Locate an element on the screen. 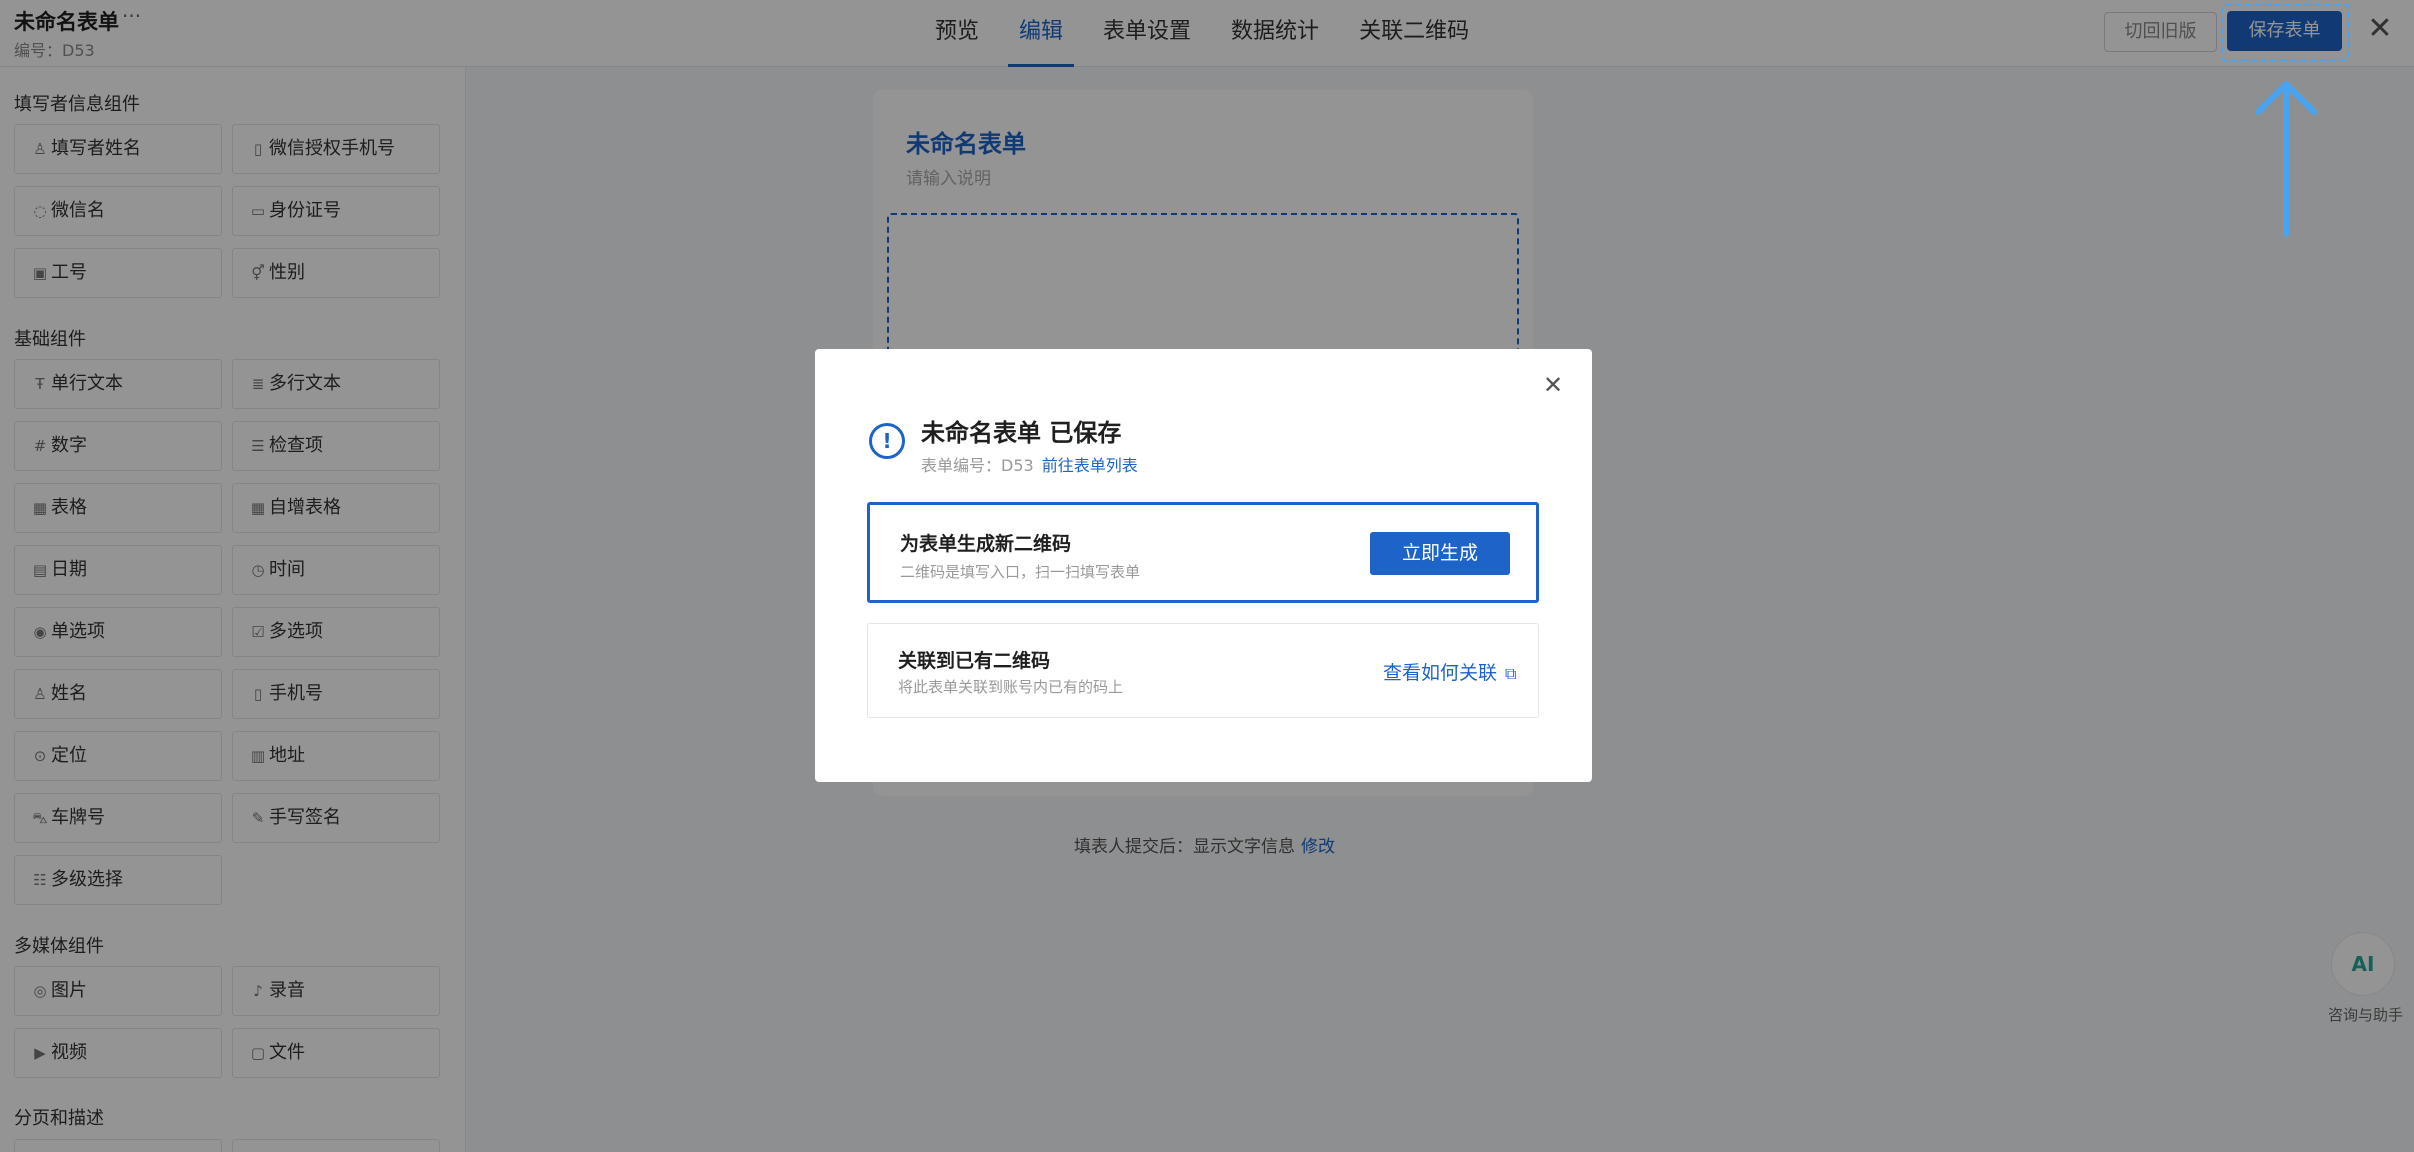  external-link-icon: ⧉ is located at coordinates (1511, 673).